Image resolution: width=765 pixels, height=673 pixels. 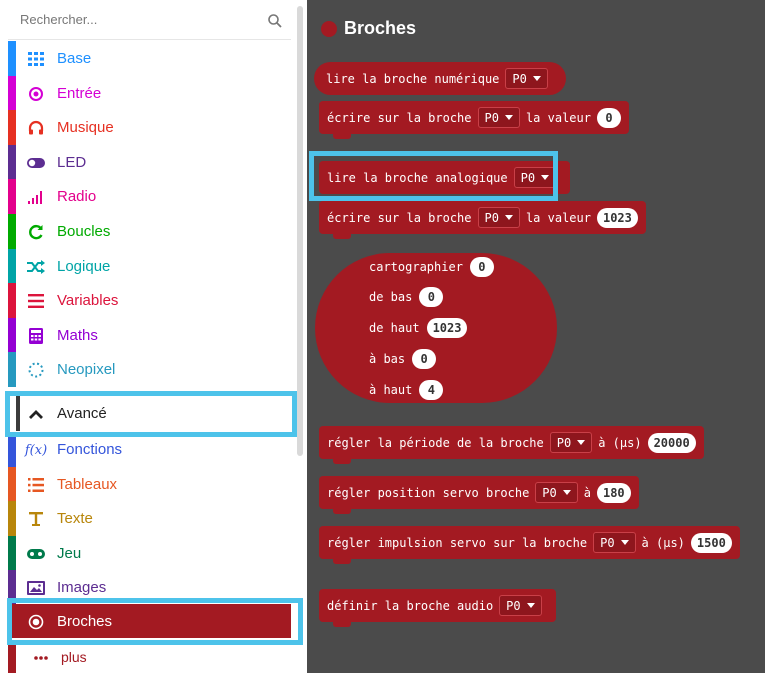 What do you see at coordinates (77, 197) in the screenshot?
I see `category-label: Radio` at bounding box center [77, 197].